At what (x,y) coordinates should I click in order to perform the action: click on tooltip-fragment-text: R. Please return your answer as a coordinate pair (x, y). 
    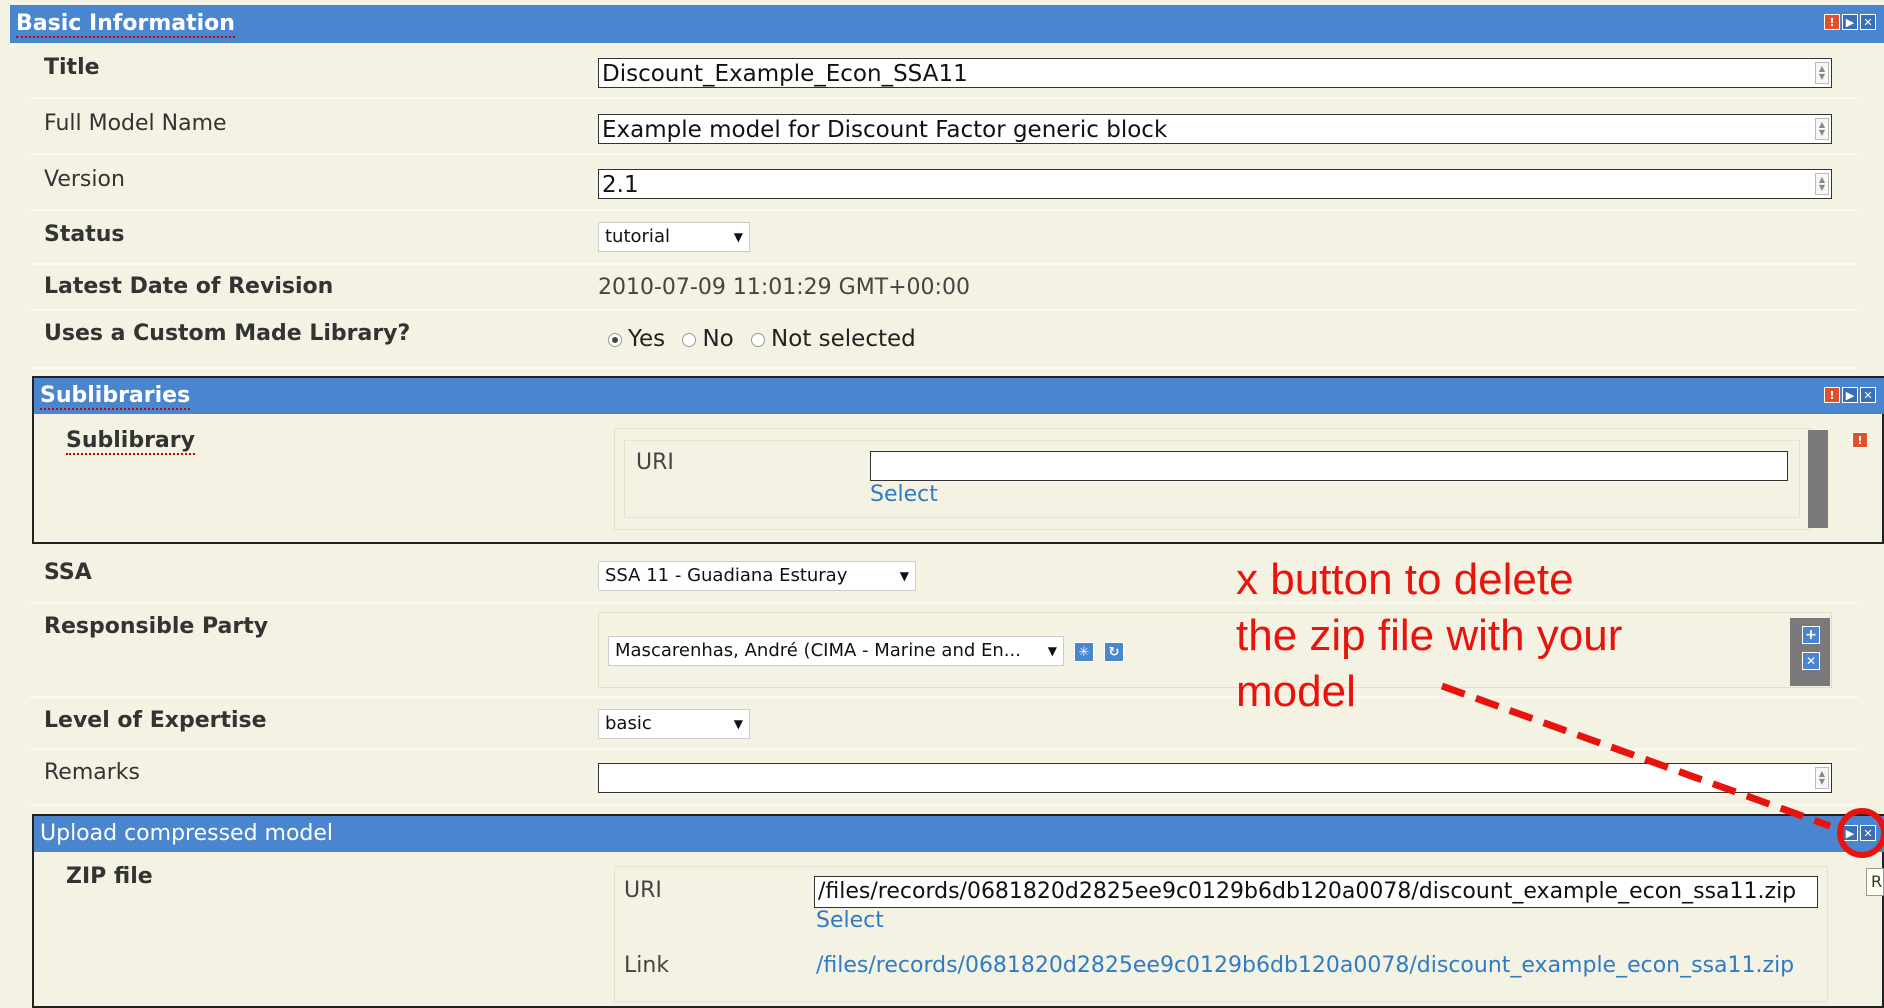
    Looking at the image, I should click on (1877, 881).